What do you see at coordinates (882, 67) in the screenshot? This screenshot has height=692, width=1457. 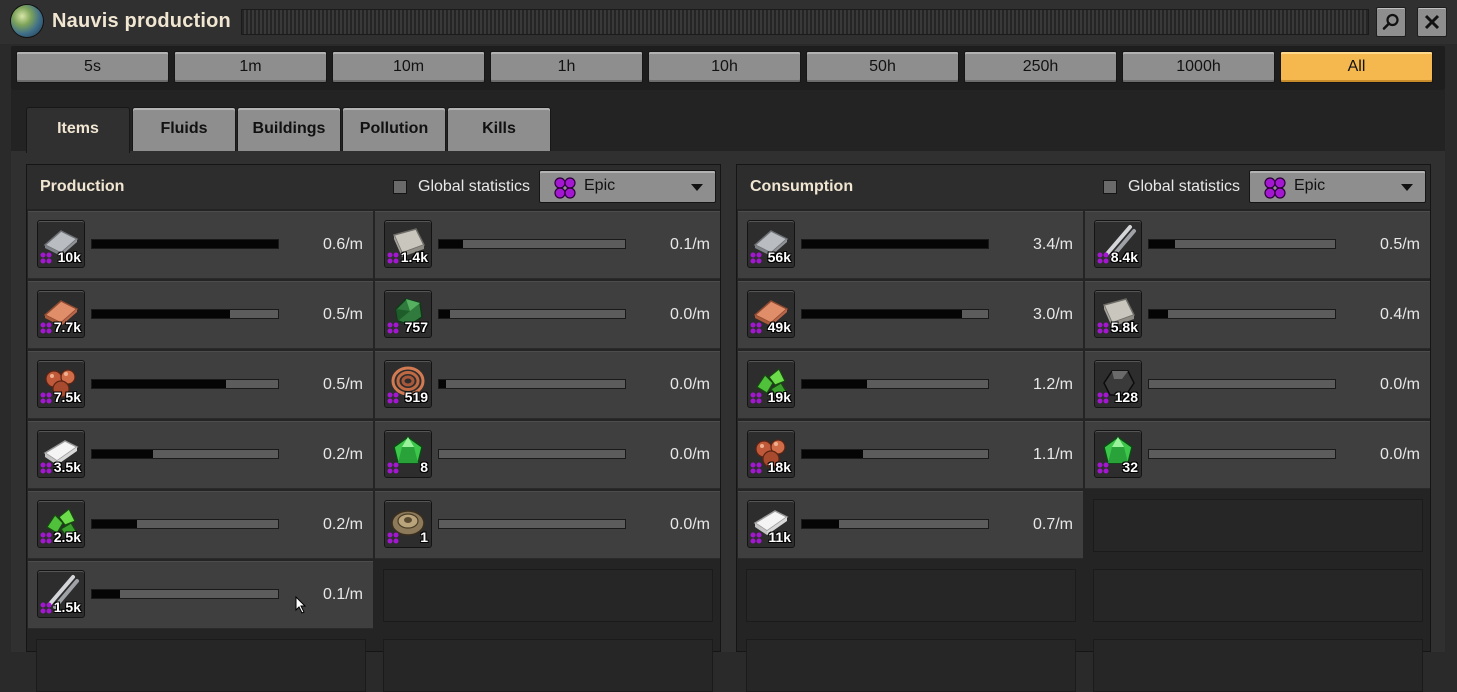 I see `time-button-50h: 50h` at bounding box center [882, 67].